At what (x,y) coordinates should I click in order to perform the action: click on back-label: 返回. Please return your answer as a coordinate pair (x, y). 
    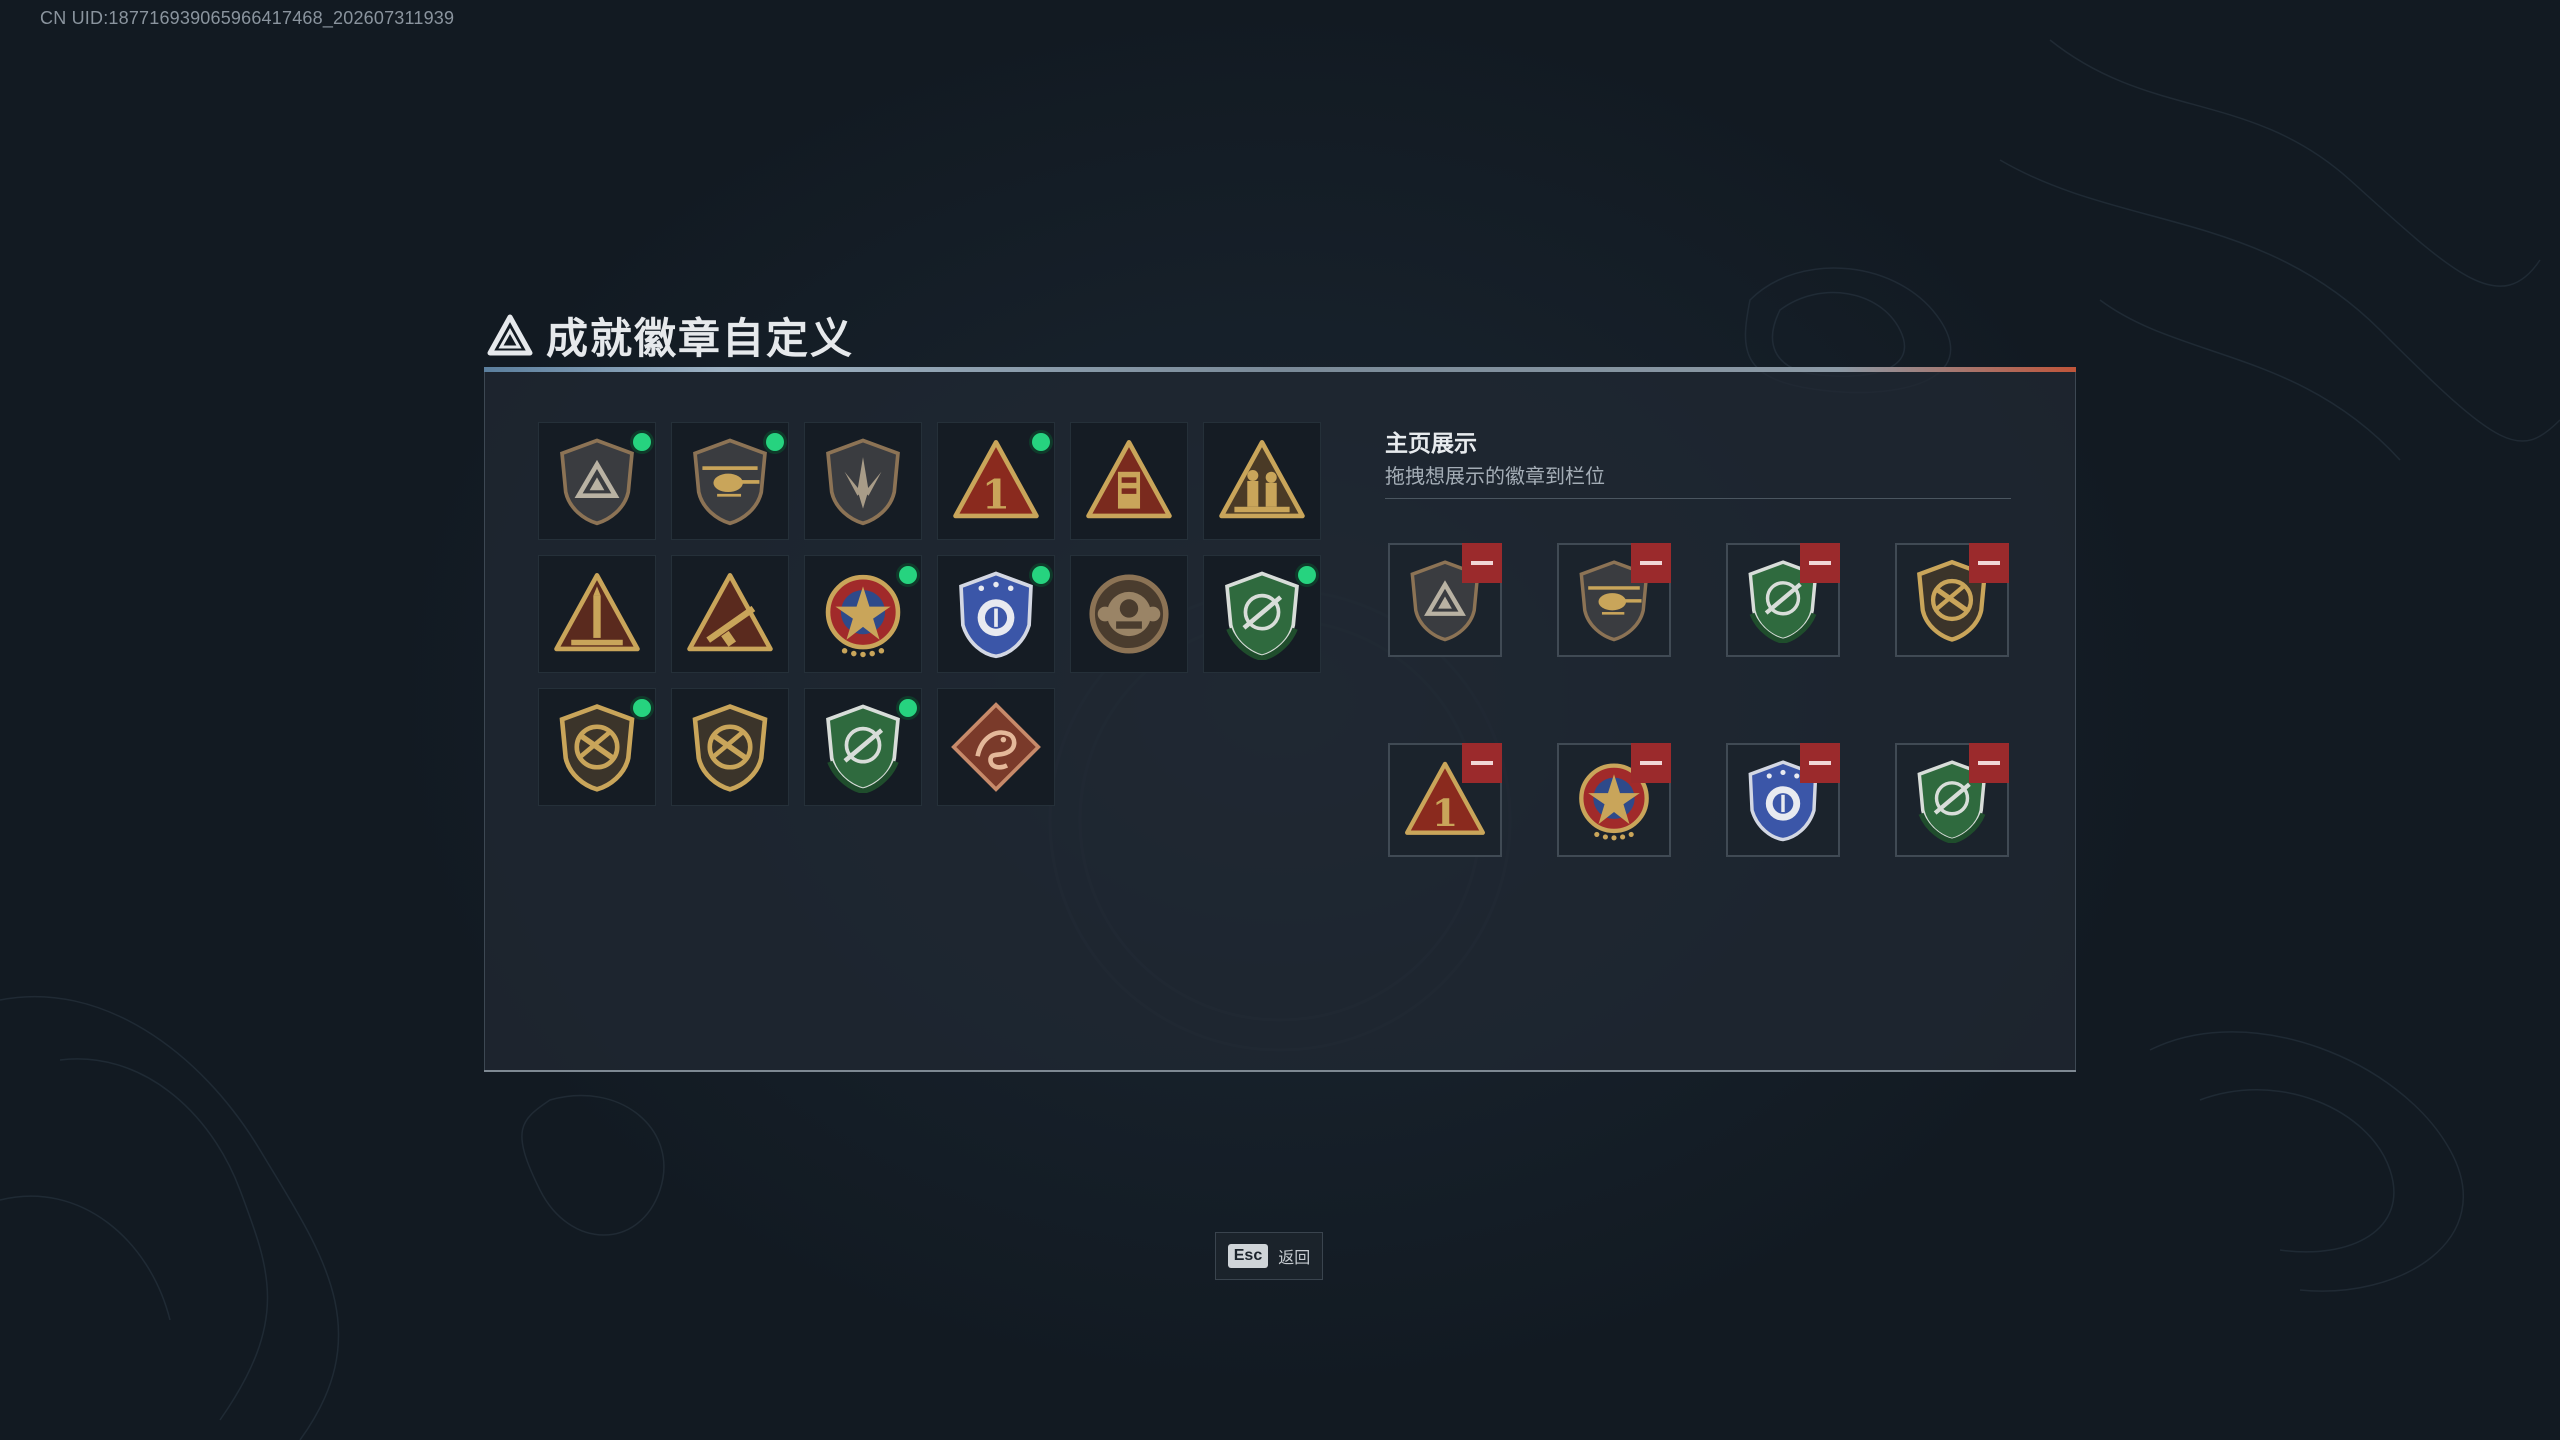
    Looking at the image, I should click on (1294, 1258).